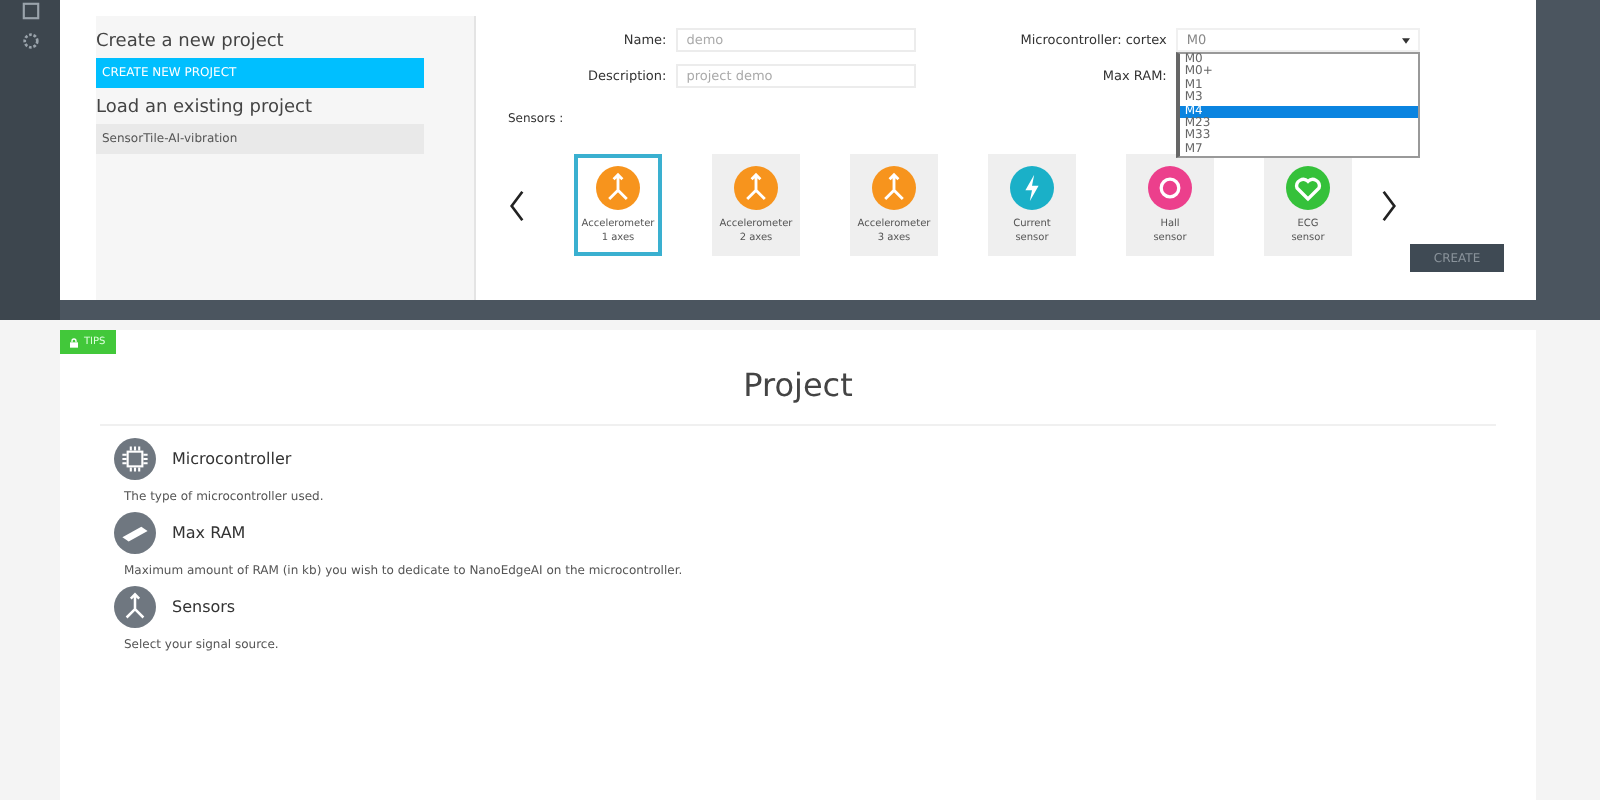 This screenshot has height=800, width=1600. I want to click on next-icon, so click(1389, 205).